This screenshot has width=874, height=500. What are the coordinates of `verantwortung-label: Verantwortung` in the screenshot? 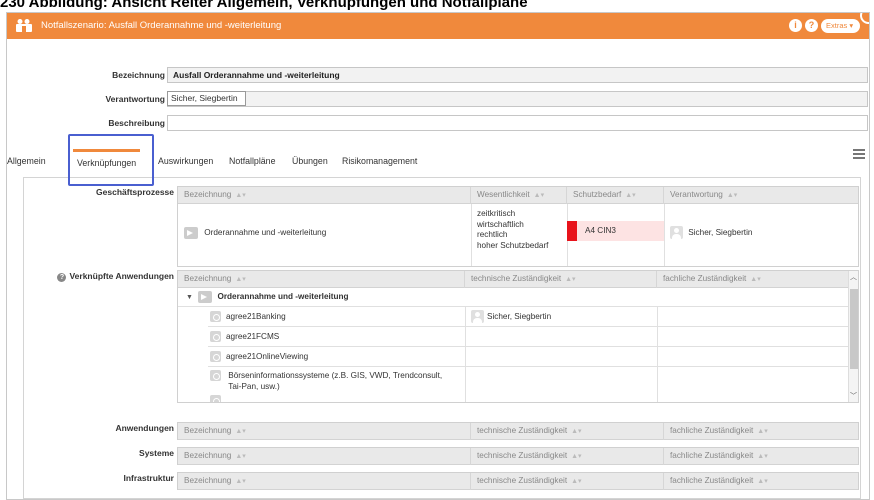 It's located at (135, 99).